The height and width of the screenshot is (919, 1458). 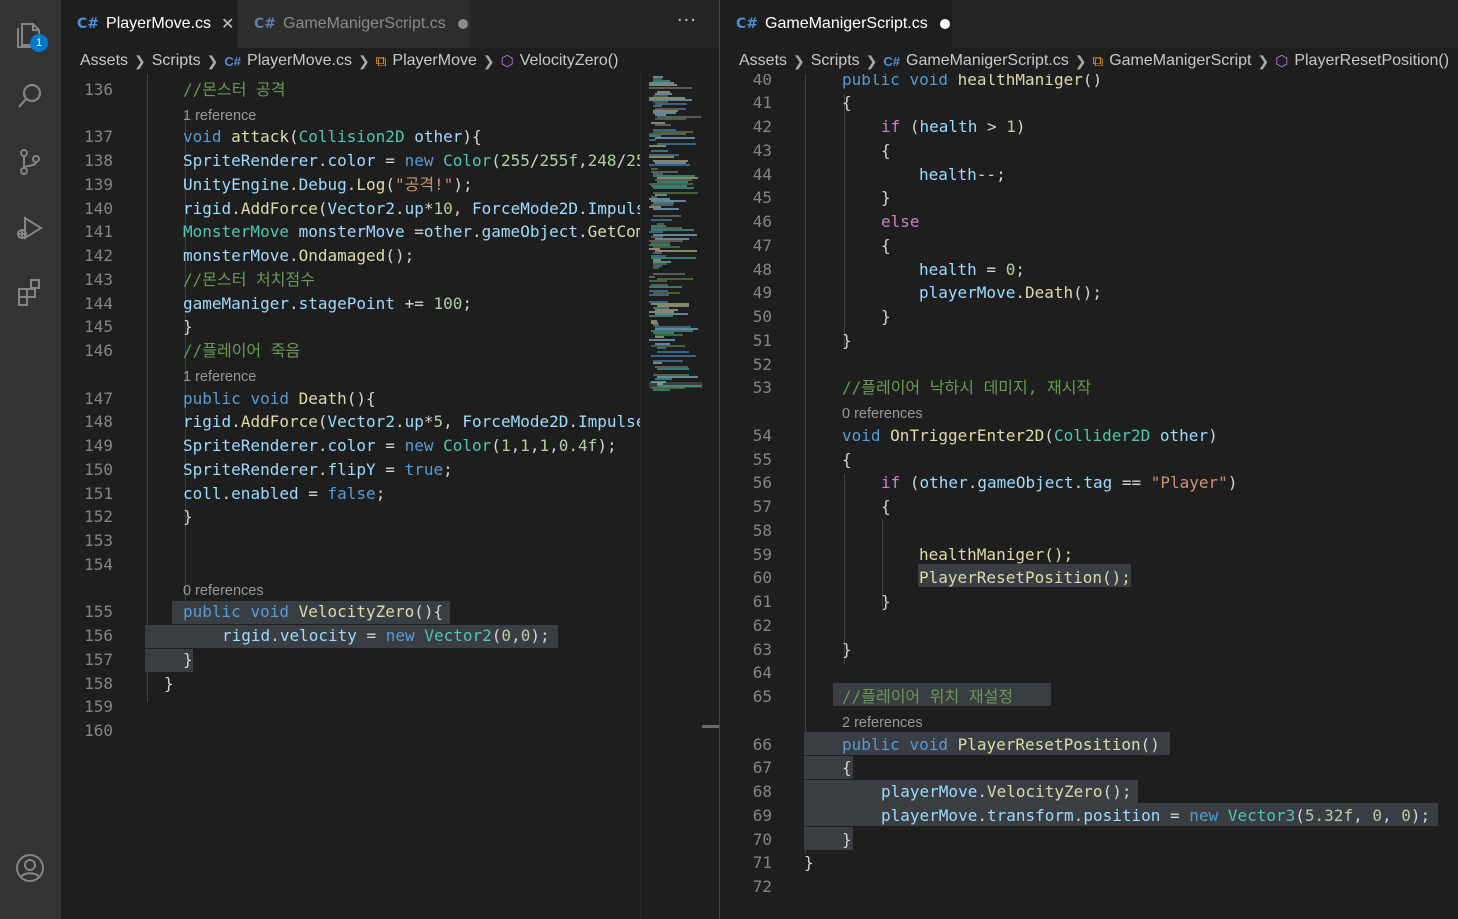 What do you see at coordinates (390, 399) in the screenshot?
I see `code-line: 147 public void Death(){` at bounding box center [390, 399].